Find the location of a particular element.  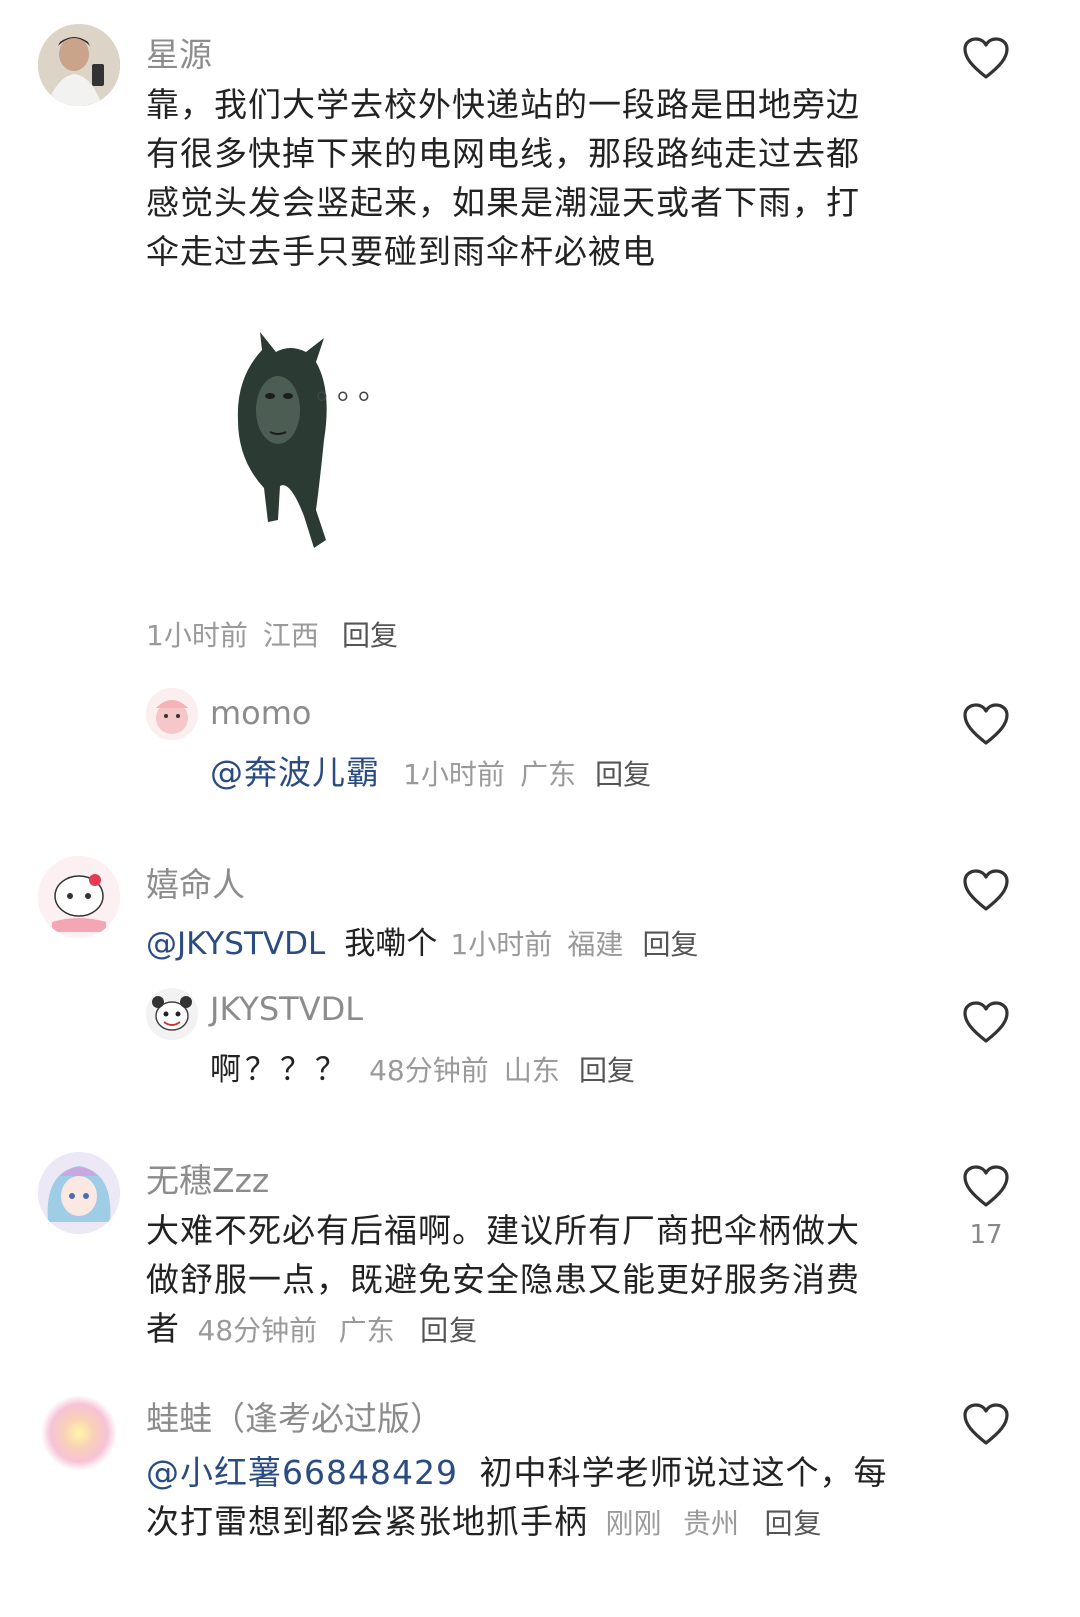

comment-body: 次打雷想到都会紧张地抓手柄 is located at coordinates (367, 1521).